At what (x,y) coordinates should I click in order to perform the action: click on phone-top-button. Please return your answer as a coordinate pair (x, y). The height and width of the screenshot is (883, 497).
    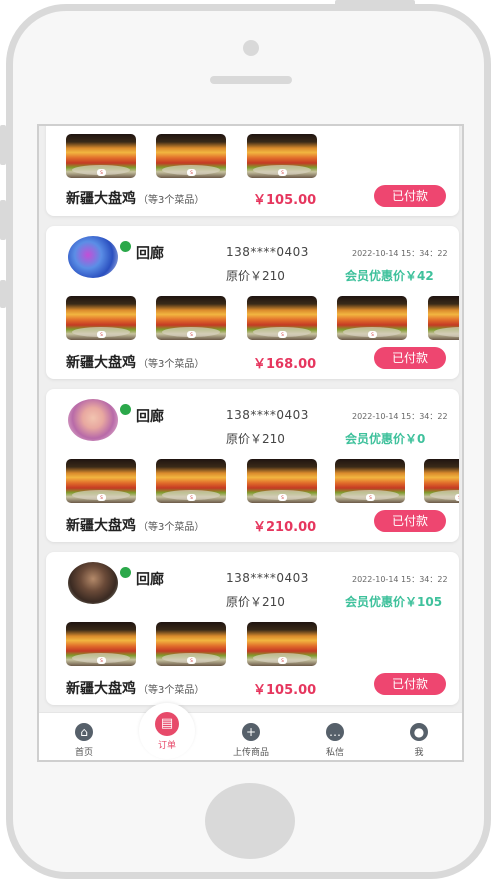
    Looking at the image, I should click on (375, 3).